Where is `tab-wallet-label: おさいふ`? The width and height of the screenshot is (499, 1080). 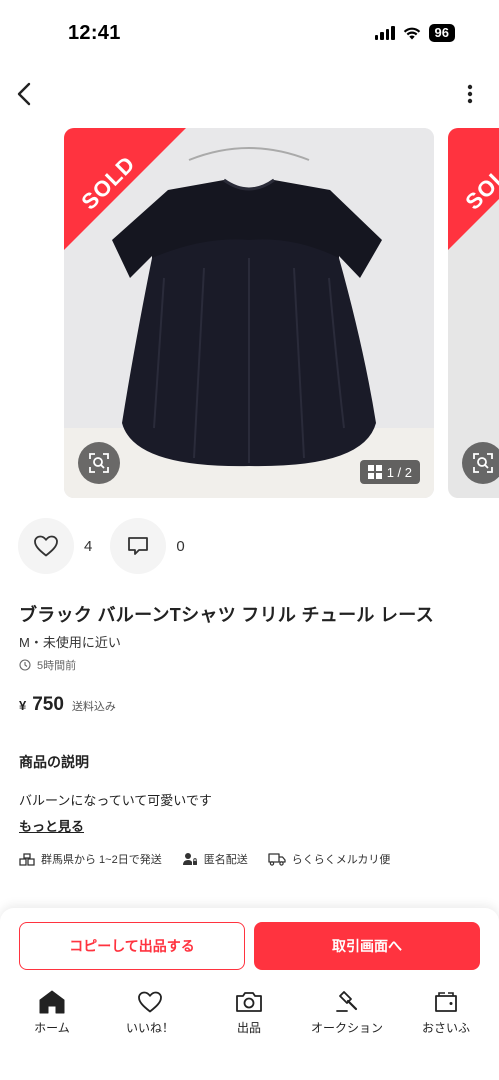 tab-wallet-label: おさいふ is located at coordinates (445, 1028).